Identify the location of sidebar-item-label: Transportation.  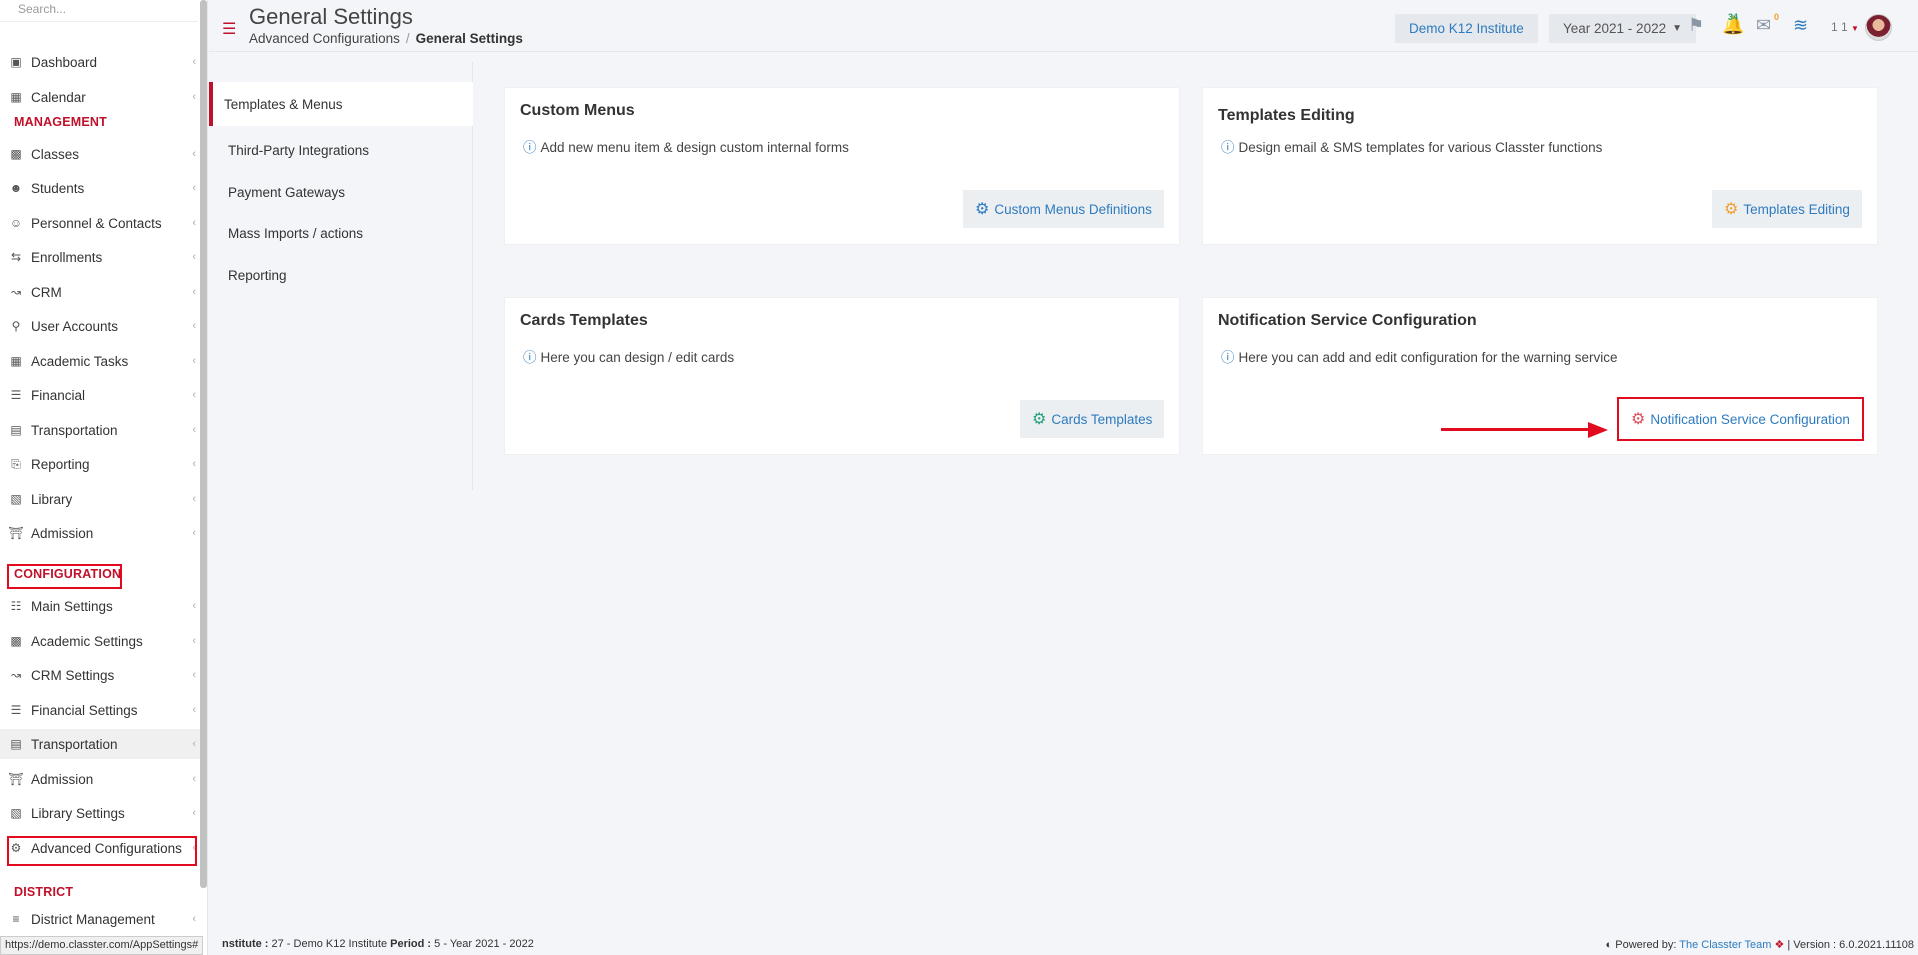
(74, 430).